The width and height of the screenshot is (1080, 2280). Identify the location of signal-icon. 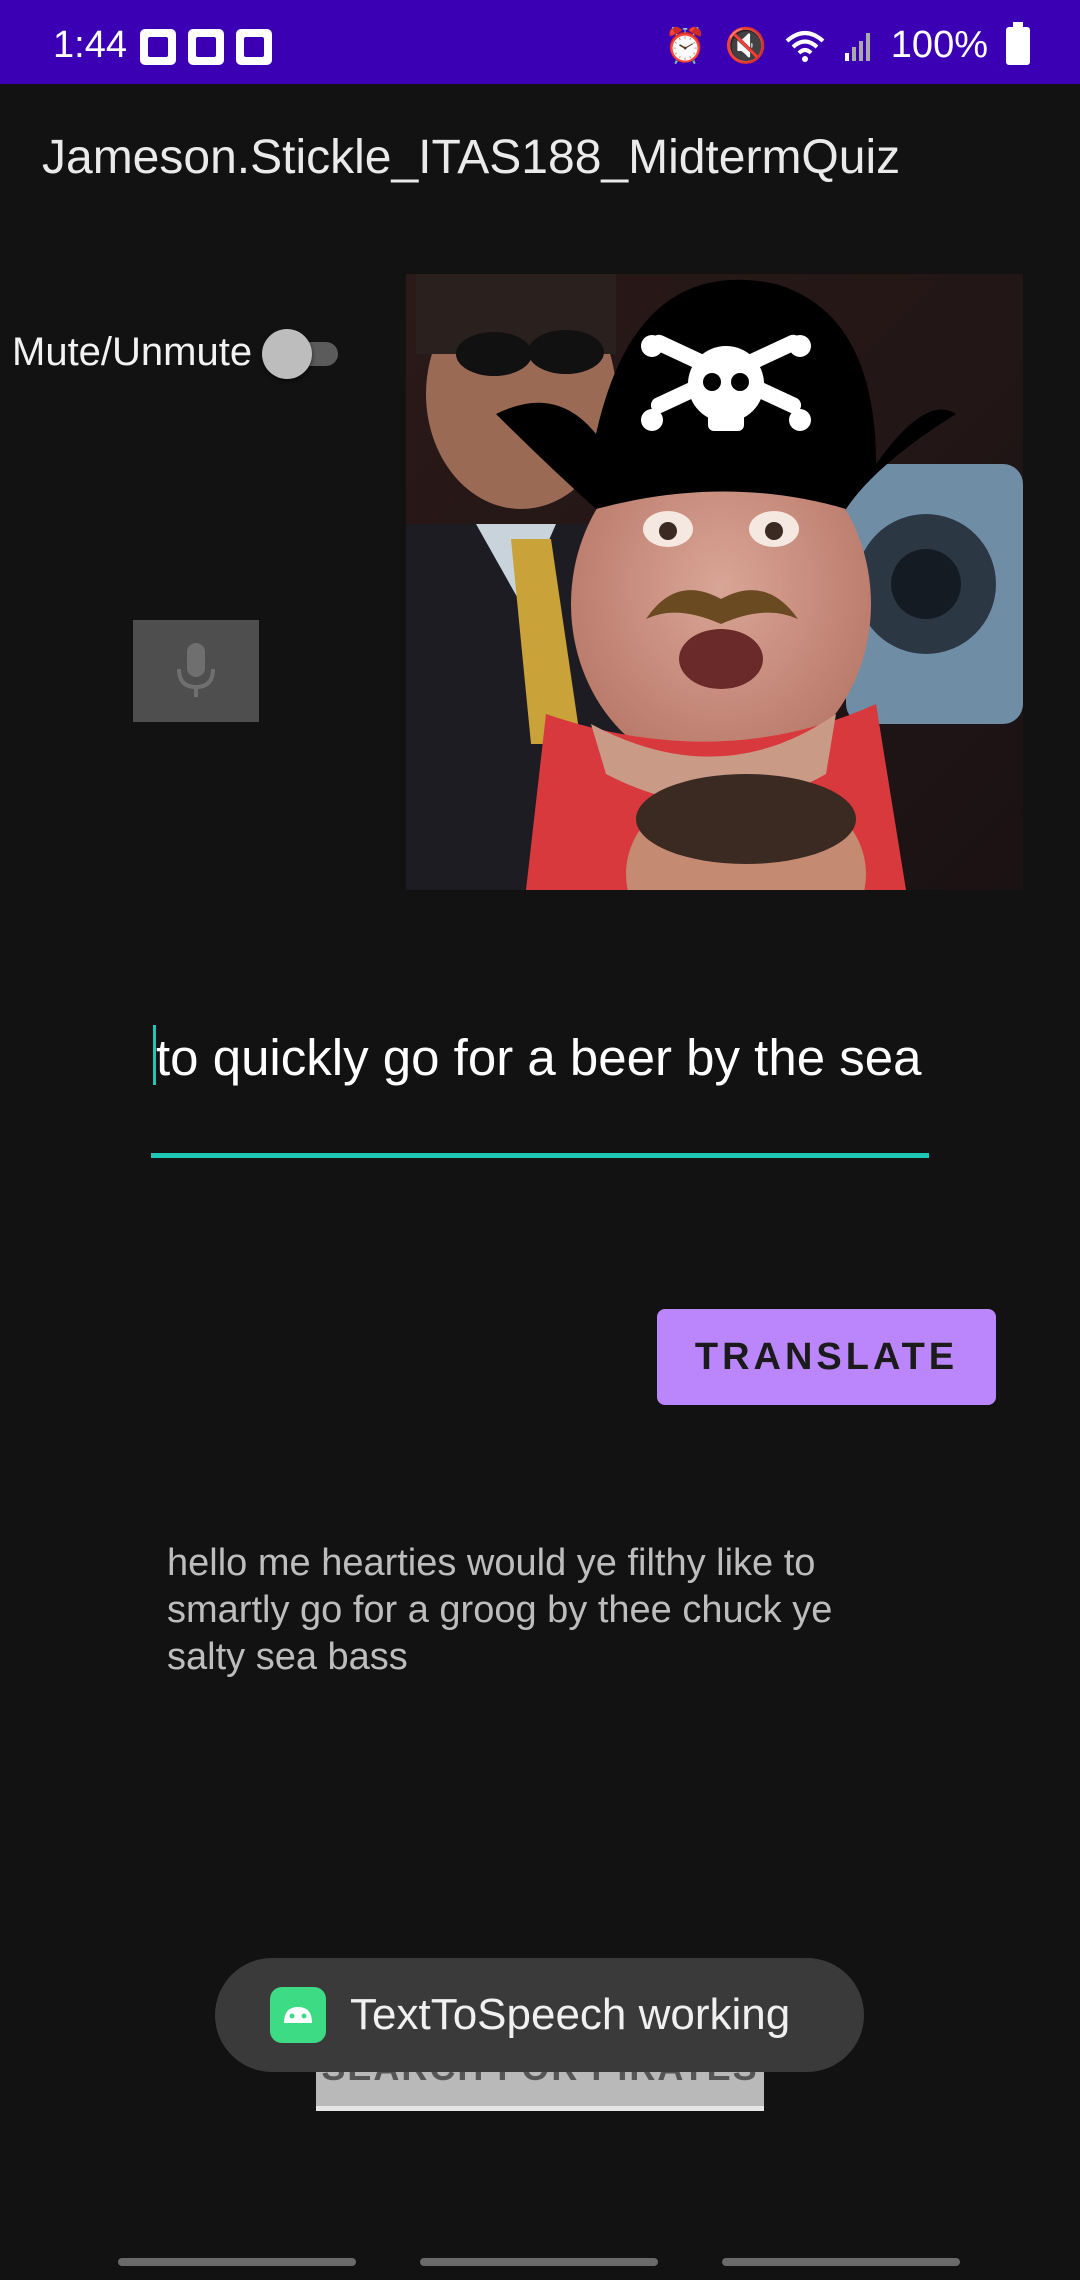
(857, 46).